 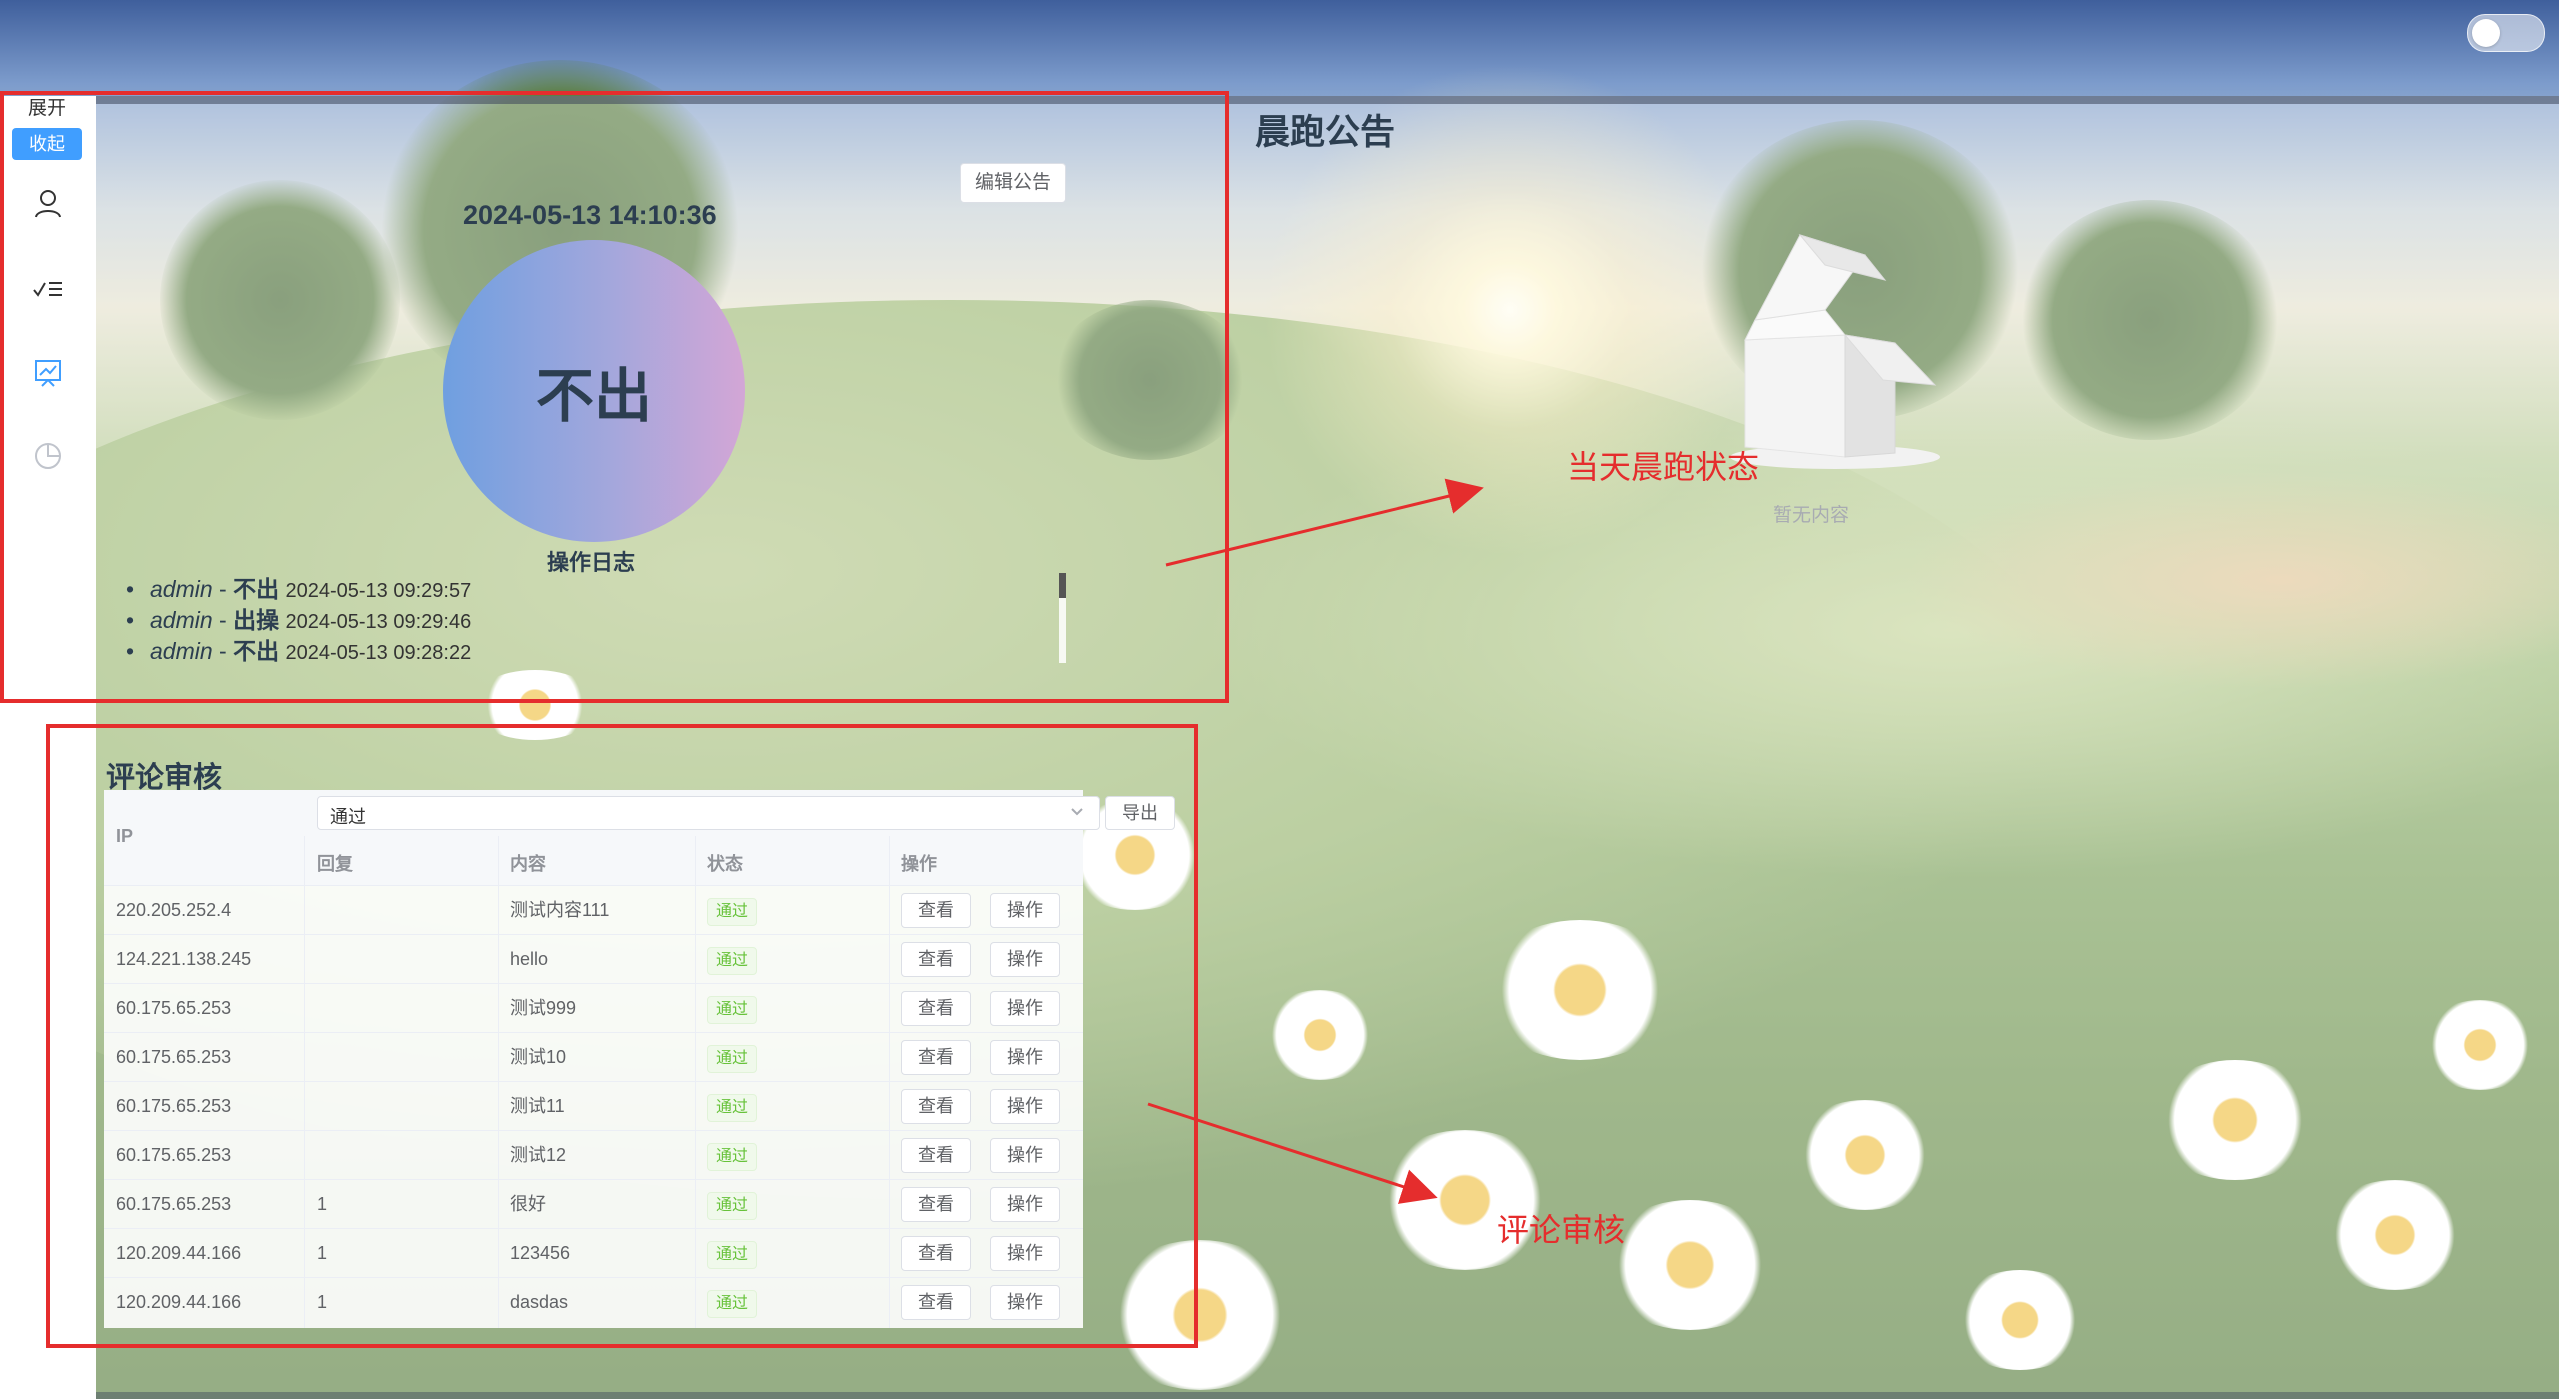 I want to click on theme-toggle, so click(x=2506, y=33).